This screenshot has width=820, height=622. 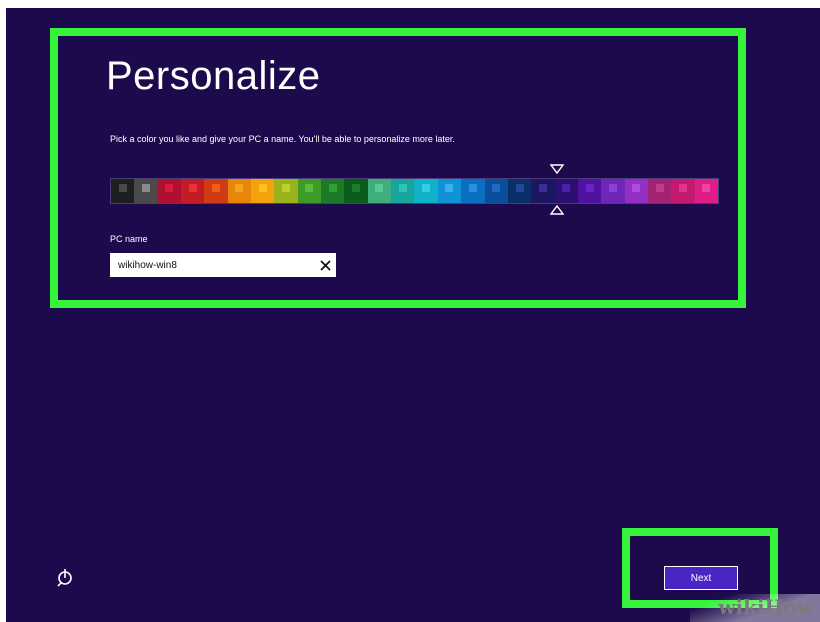 I want to click on pc-name-label: PC name, so click(x=129, y=239).